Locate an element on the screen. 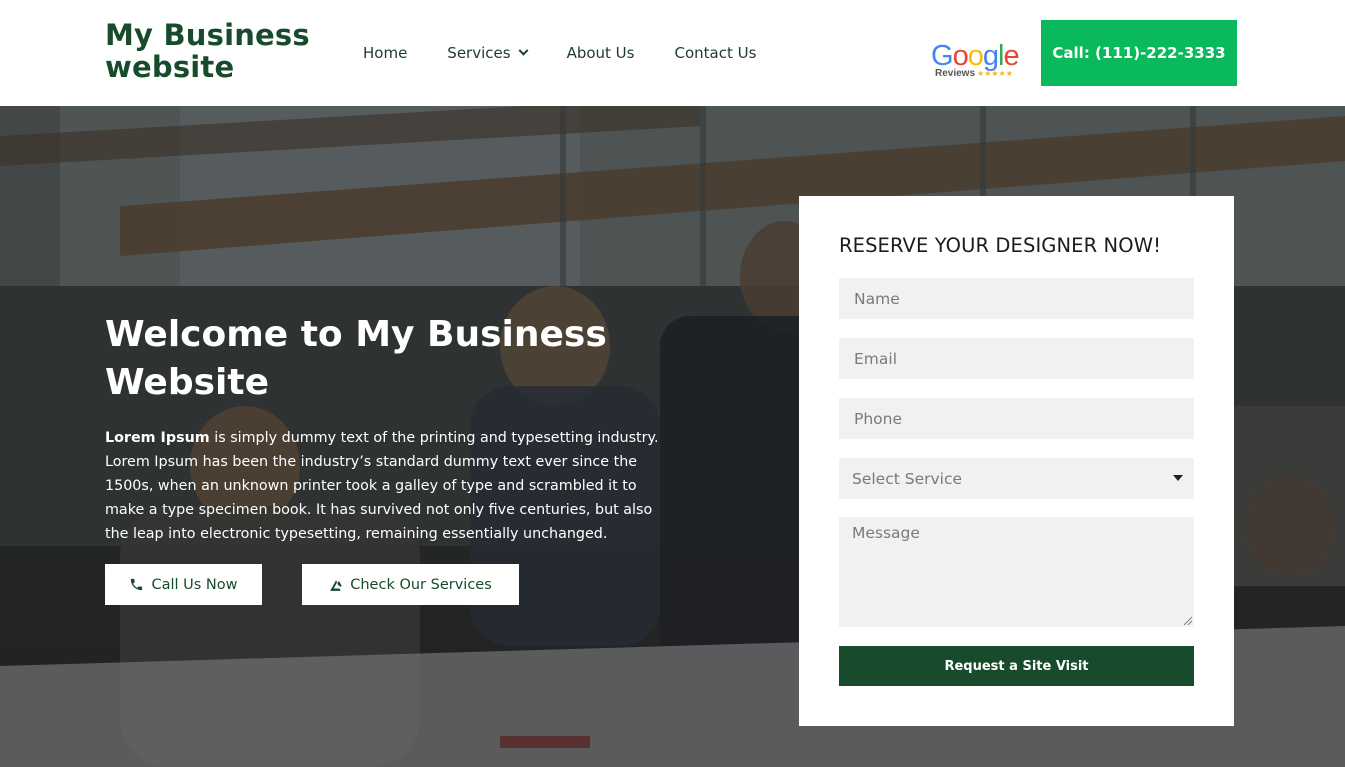  nav-about-us: About Us is located at coordinates (601, 53).